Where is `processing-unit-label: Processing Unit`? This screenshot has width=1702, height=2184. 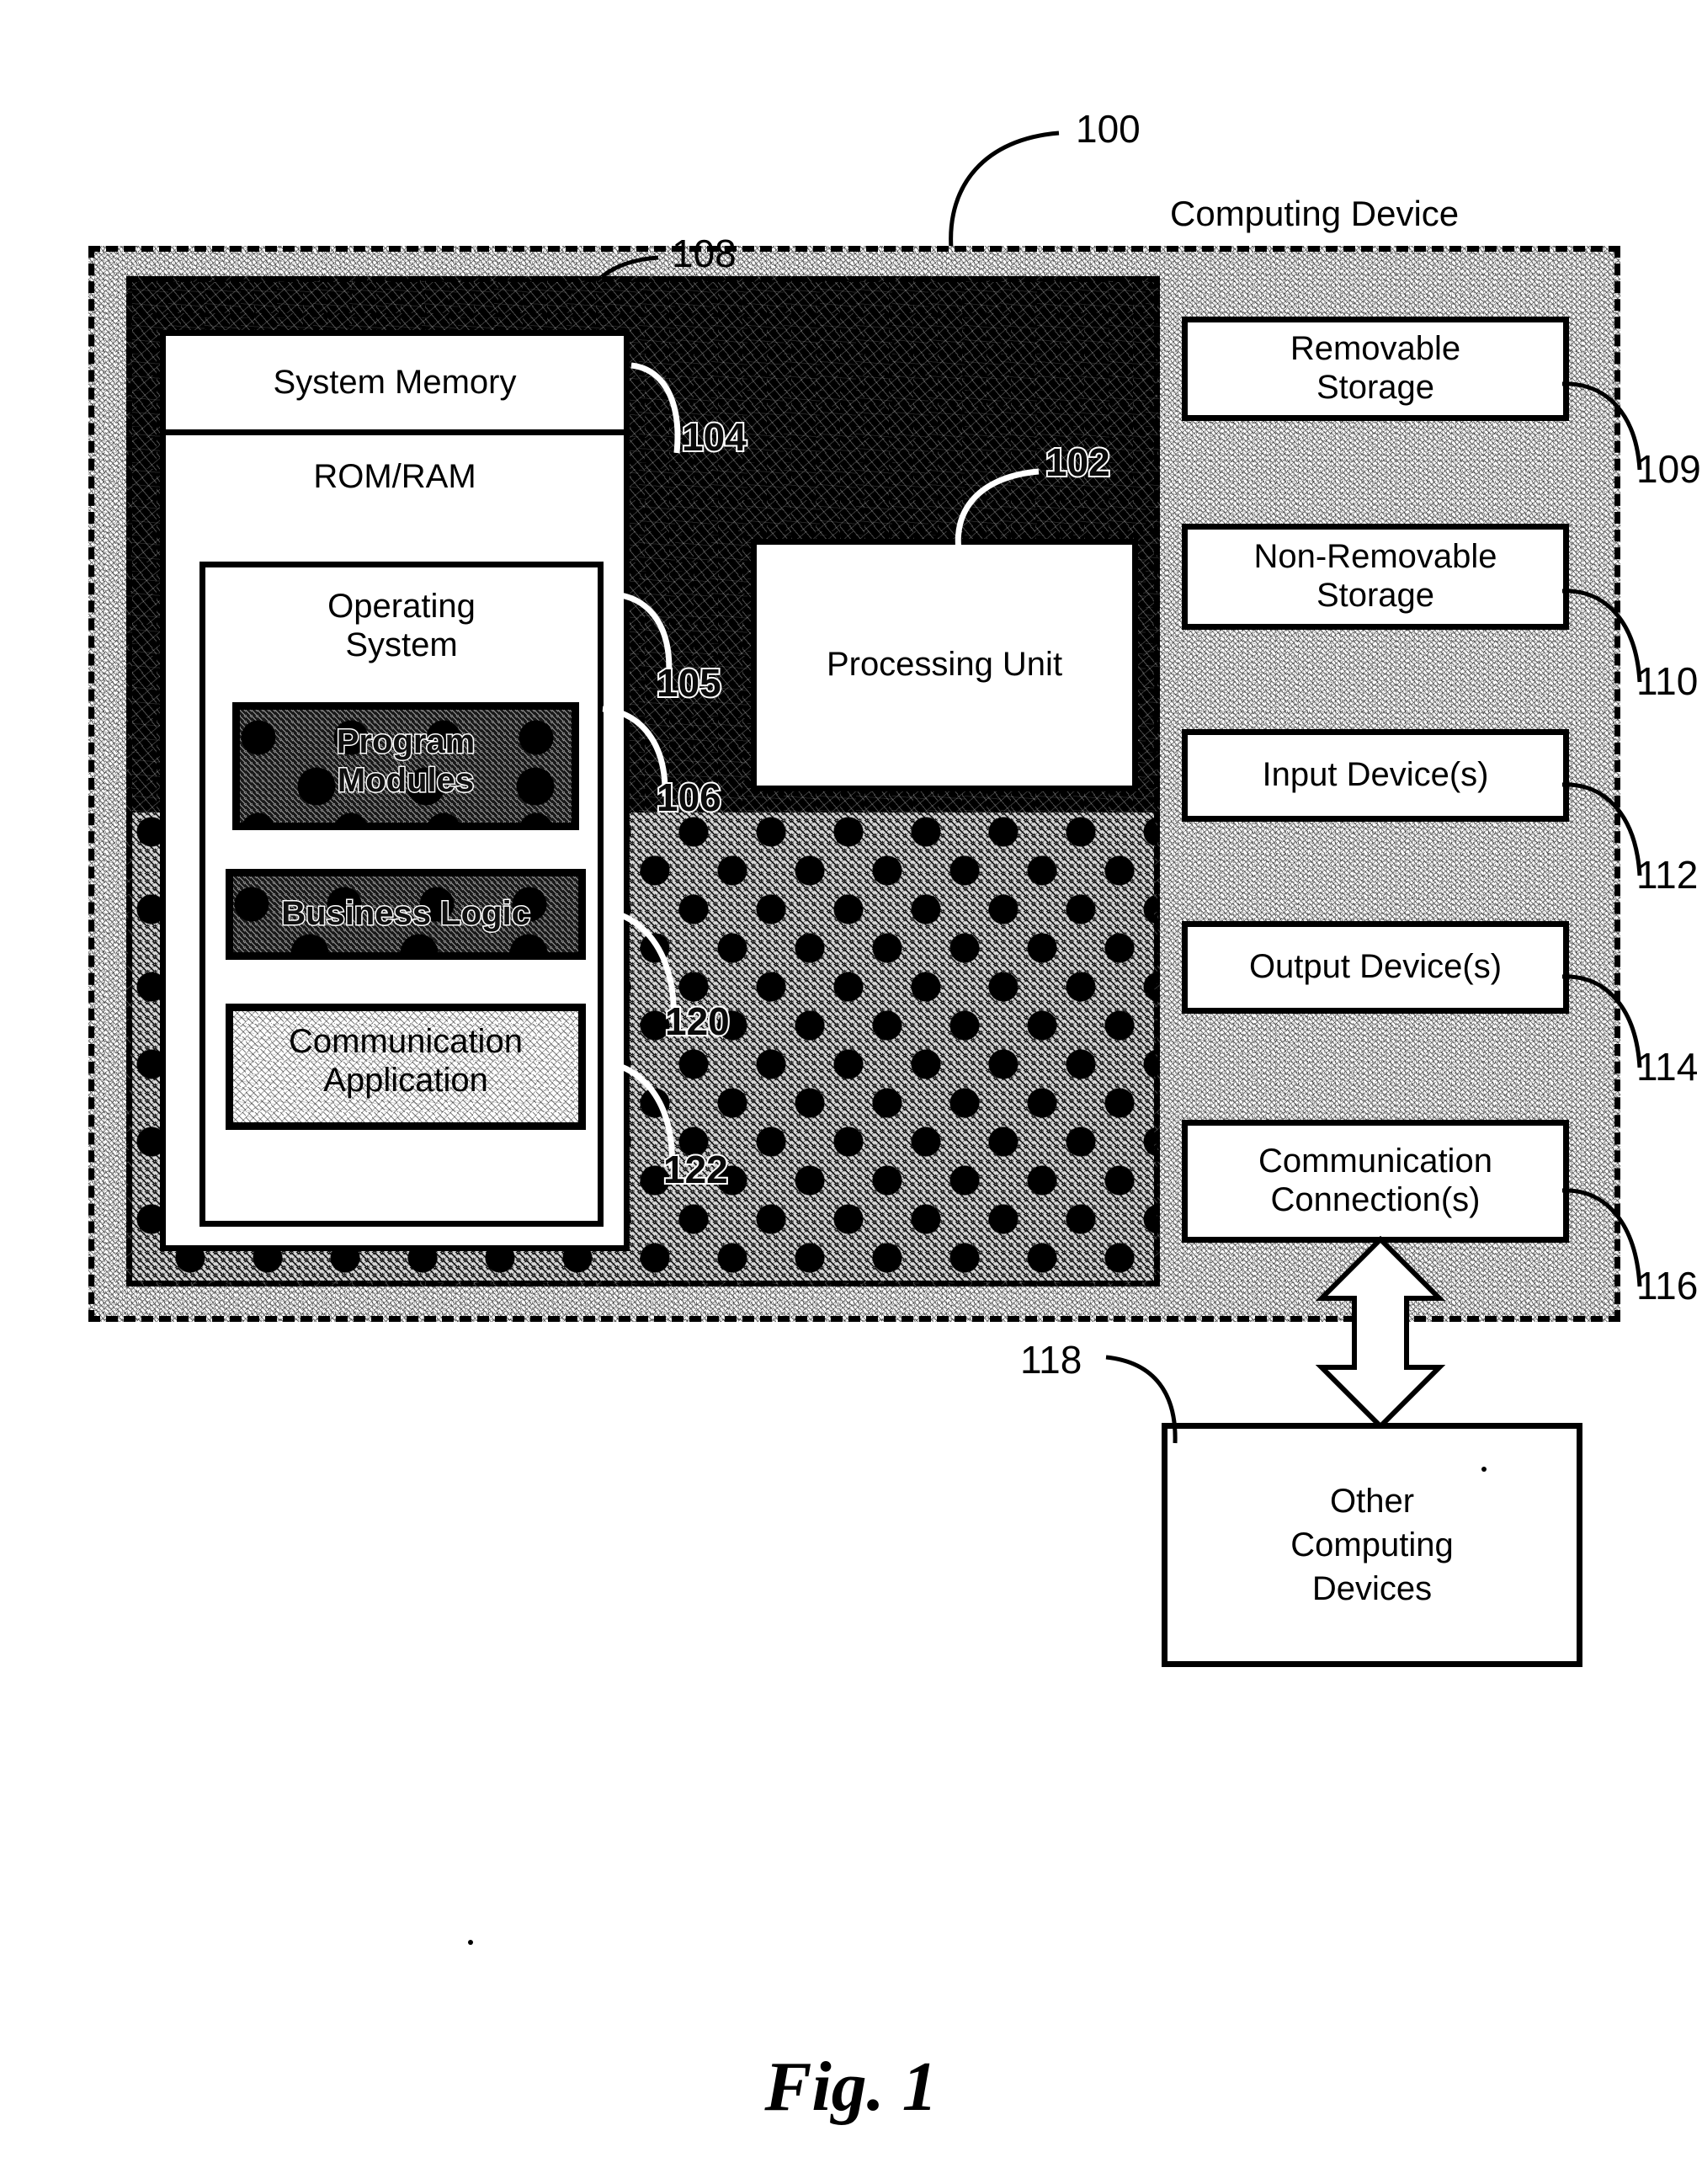 processing-unit-label: Processing Unit is located at coordinates (944, 665).